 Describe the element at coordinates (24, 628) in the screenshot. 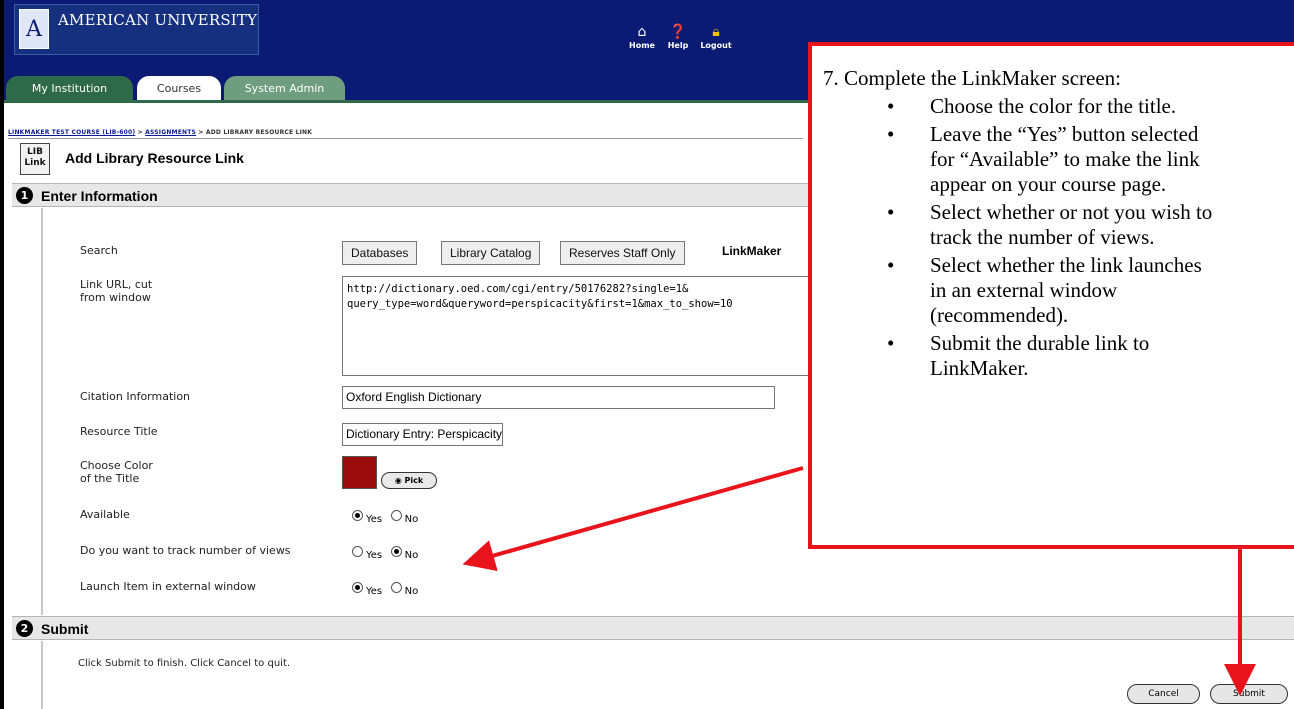

I see `step-number-icon: 2` at that location.